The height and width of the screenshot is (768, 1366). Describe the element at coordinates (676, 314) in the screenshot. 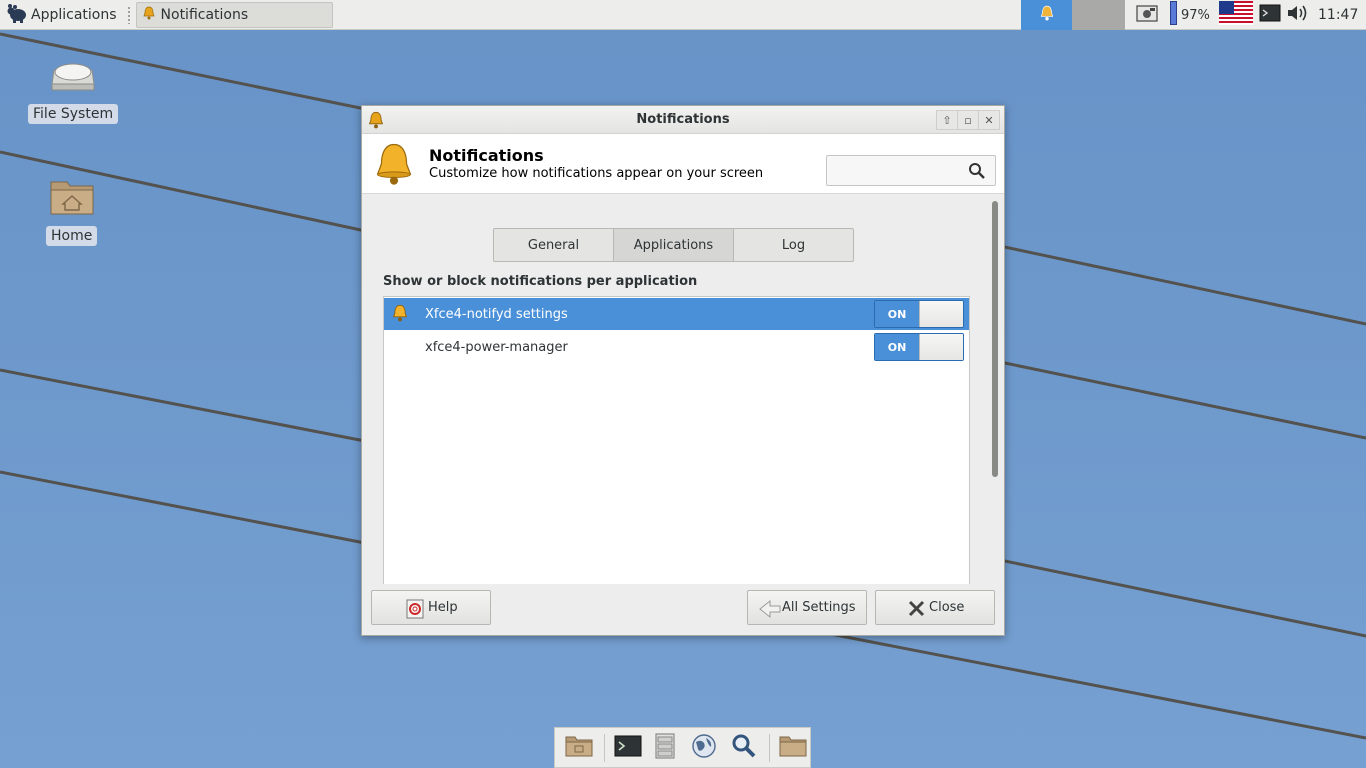

I see `app-row-xfce4-notifyd-settings: Xfce4-notifyd settings ON` at that location.